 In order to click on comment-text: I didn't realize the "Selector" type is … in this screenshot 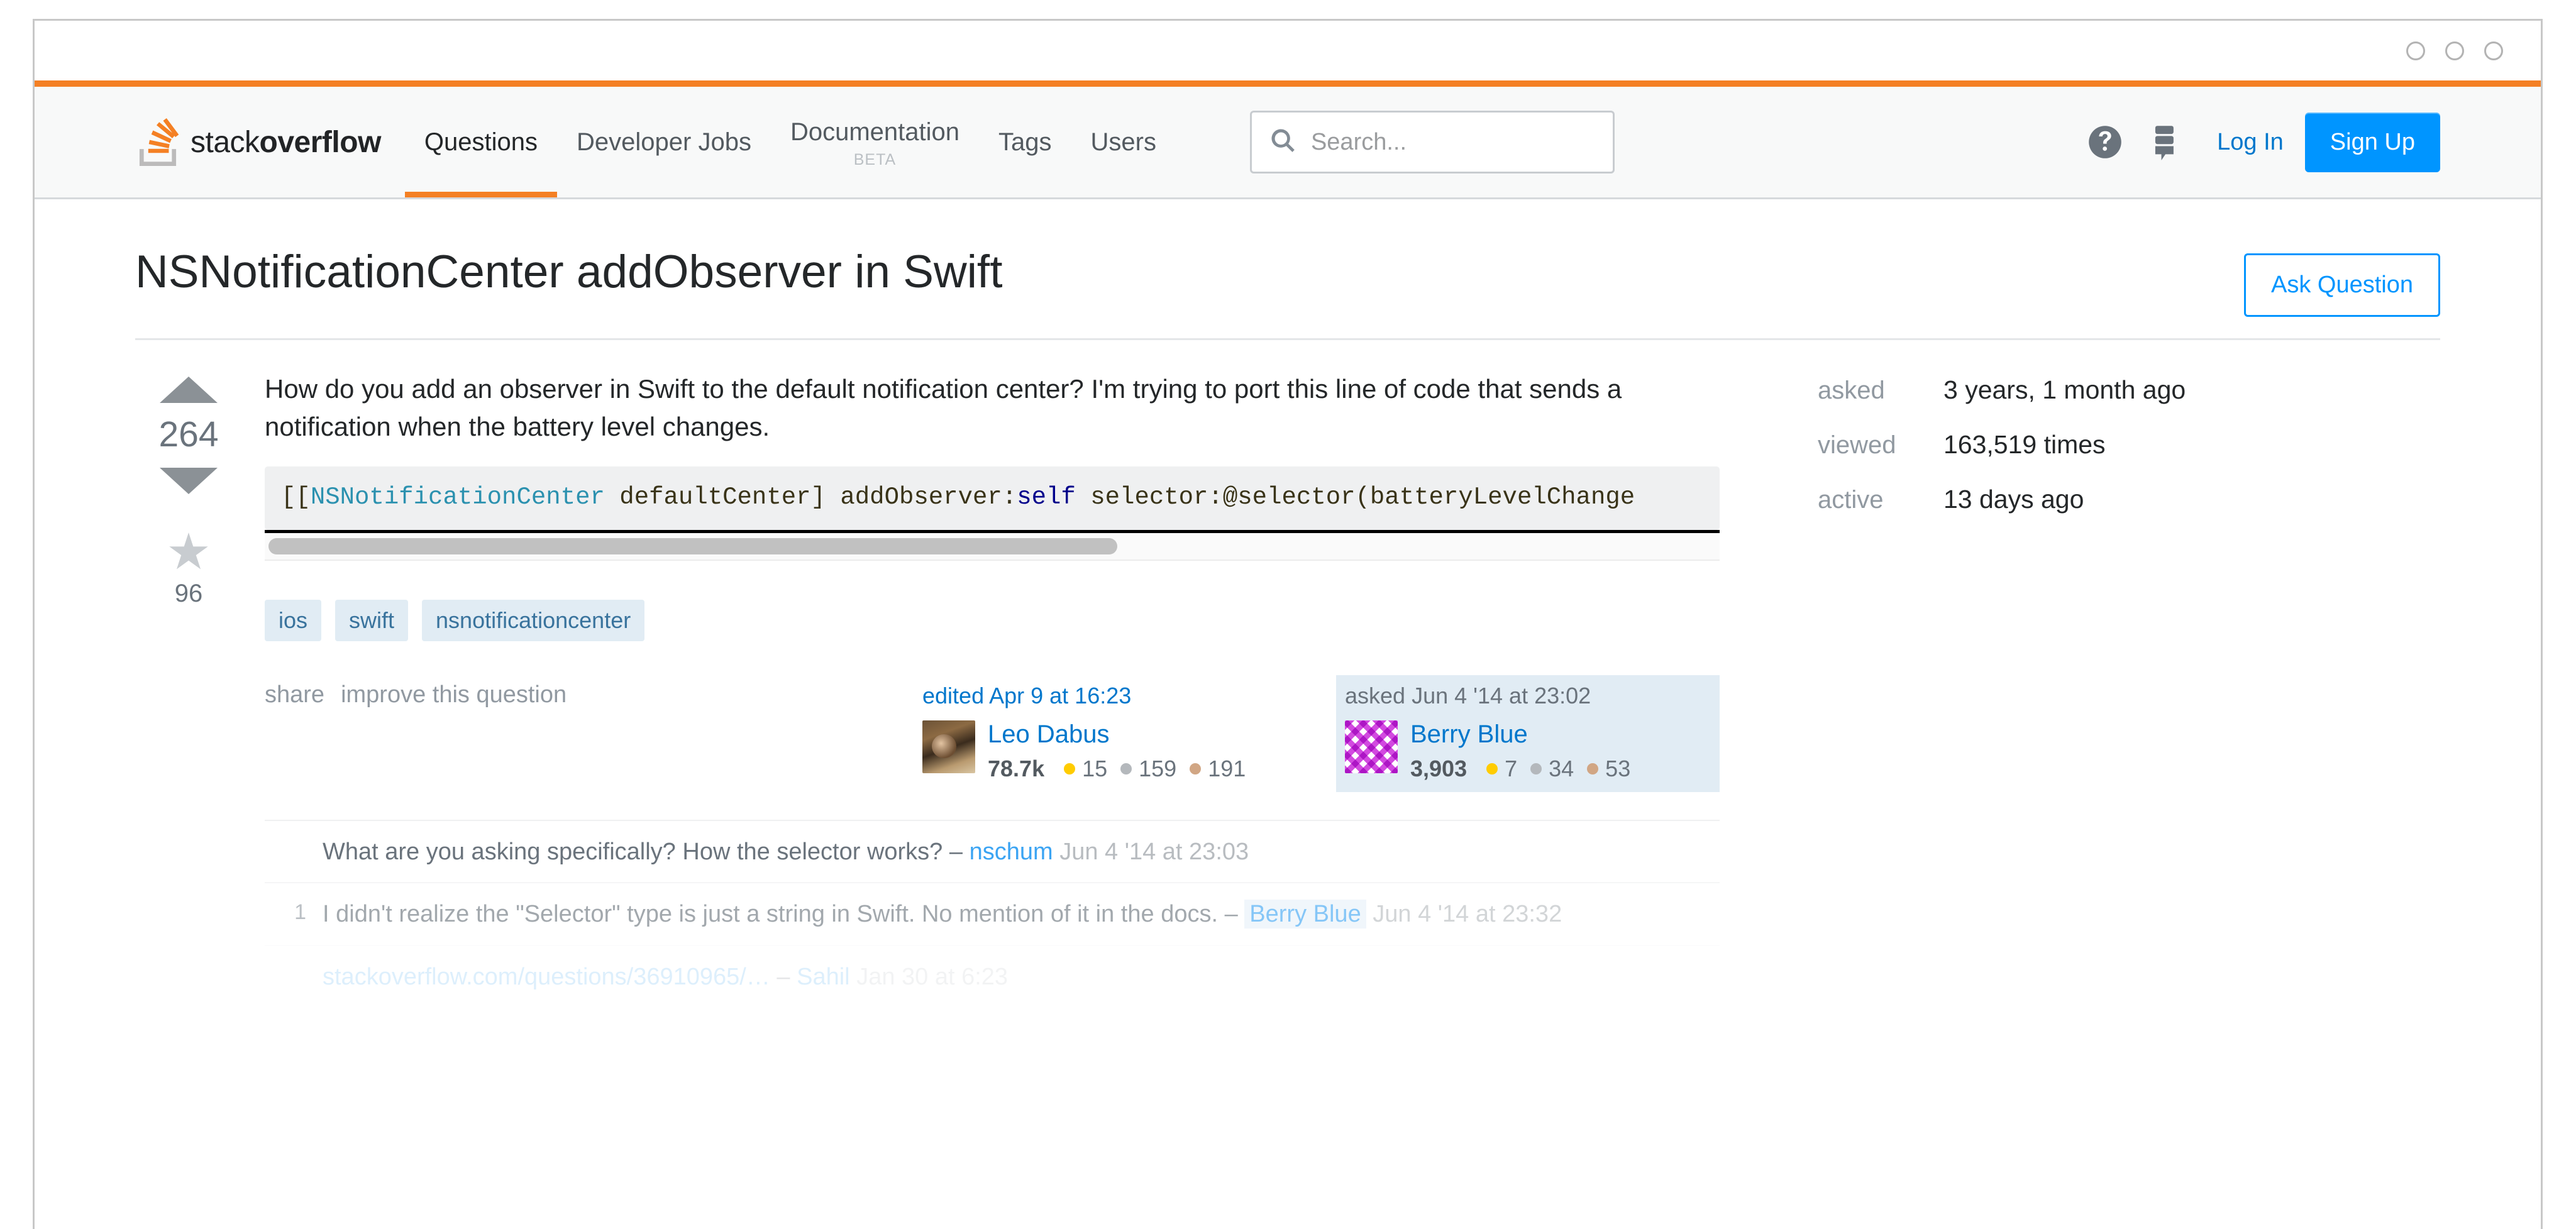, I will do `click(771, 914)`.